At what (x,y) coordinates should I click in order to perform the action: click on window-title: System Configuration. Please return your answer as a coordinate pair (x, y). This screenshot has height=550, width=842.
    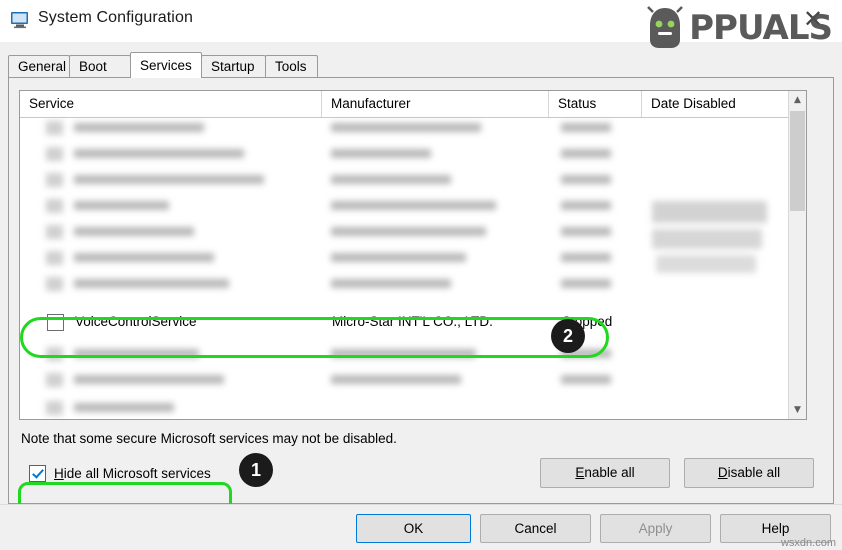
    Looking at the image, I should click on (115, 17).